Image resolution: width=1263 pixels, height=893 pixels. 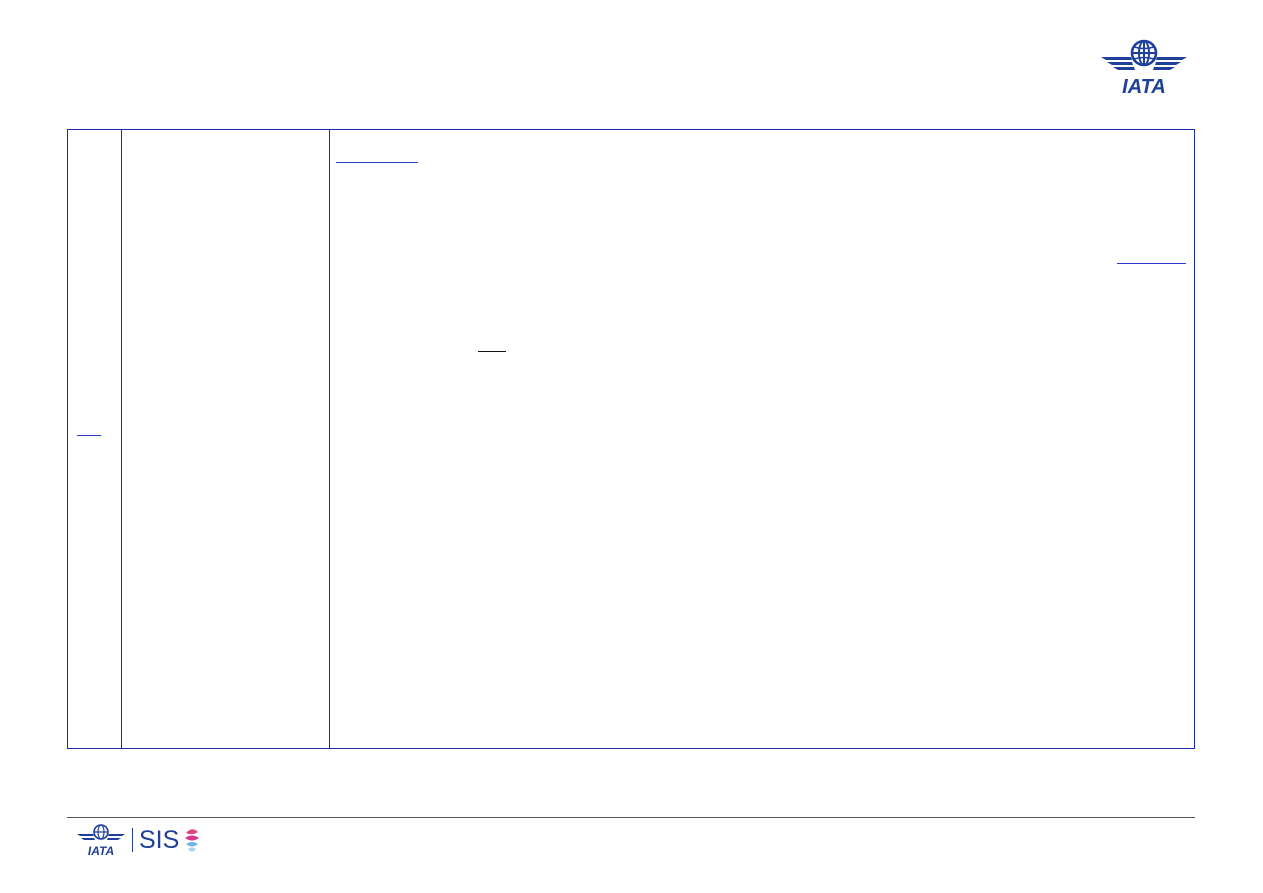 I want to click on iata-logo: IATA, so click(x=1144, y=67).